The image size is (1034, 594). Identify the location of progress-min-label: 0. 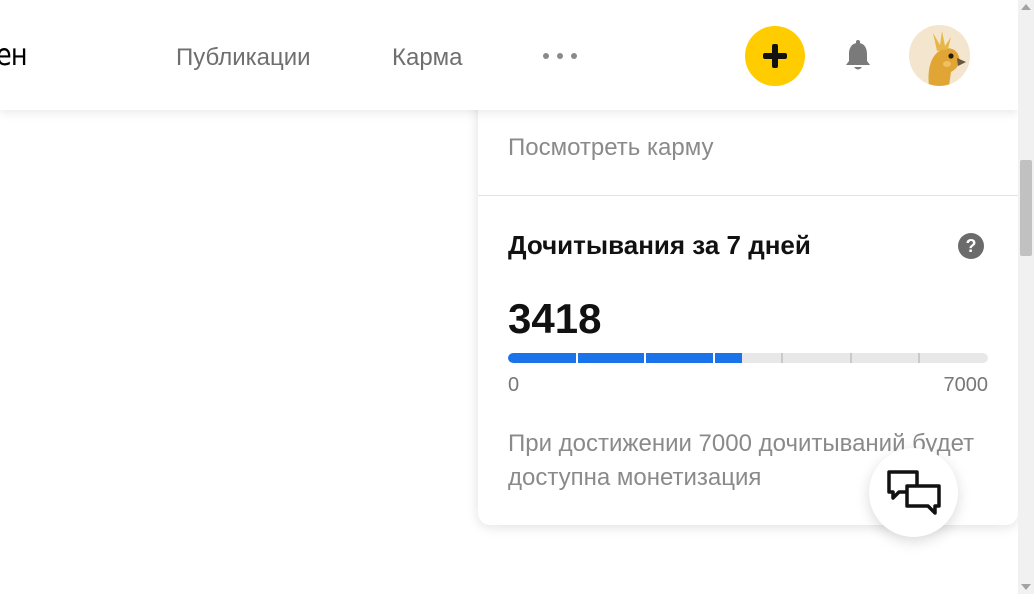
(514, 385).